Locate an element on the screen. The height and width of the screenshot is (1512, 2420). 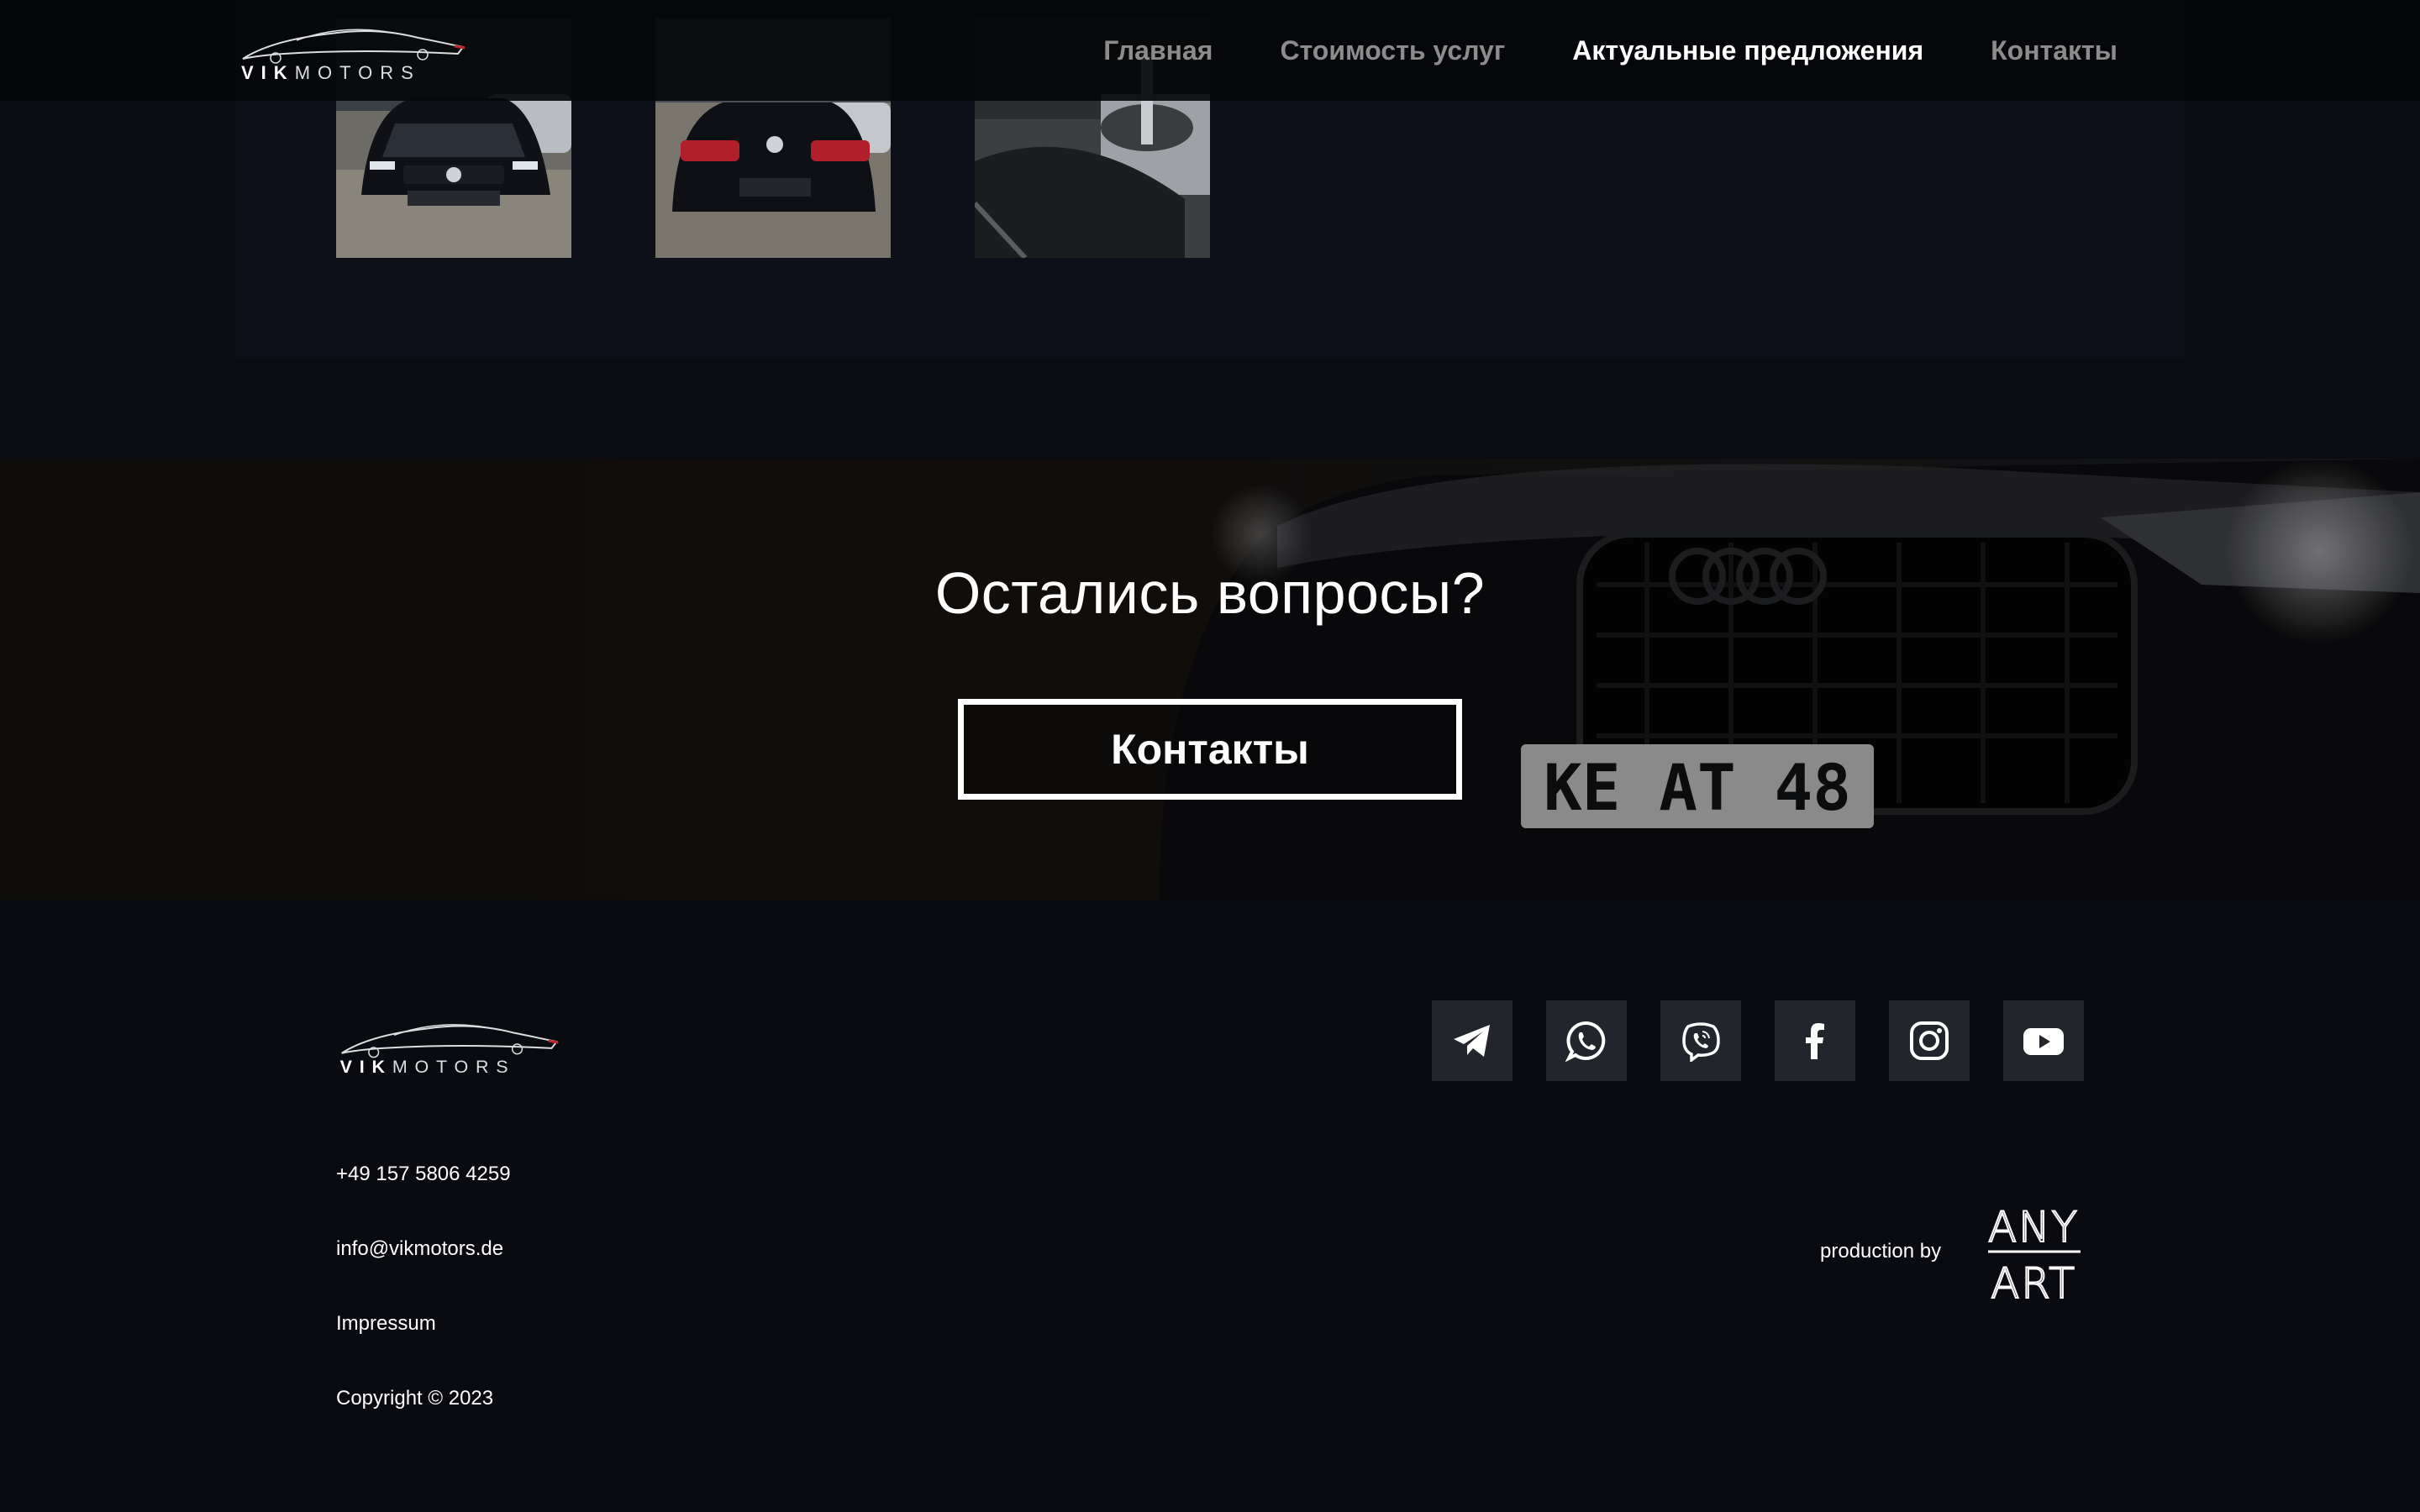
facebook-button is located at coordinates (1815, 1040).